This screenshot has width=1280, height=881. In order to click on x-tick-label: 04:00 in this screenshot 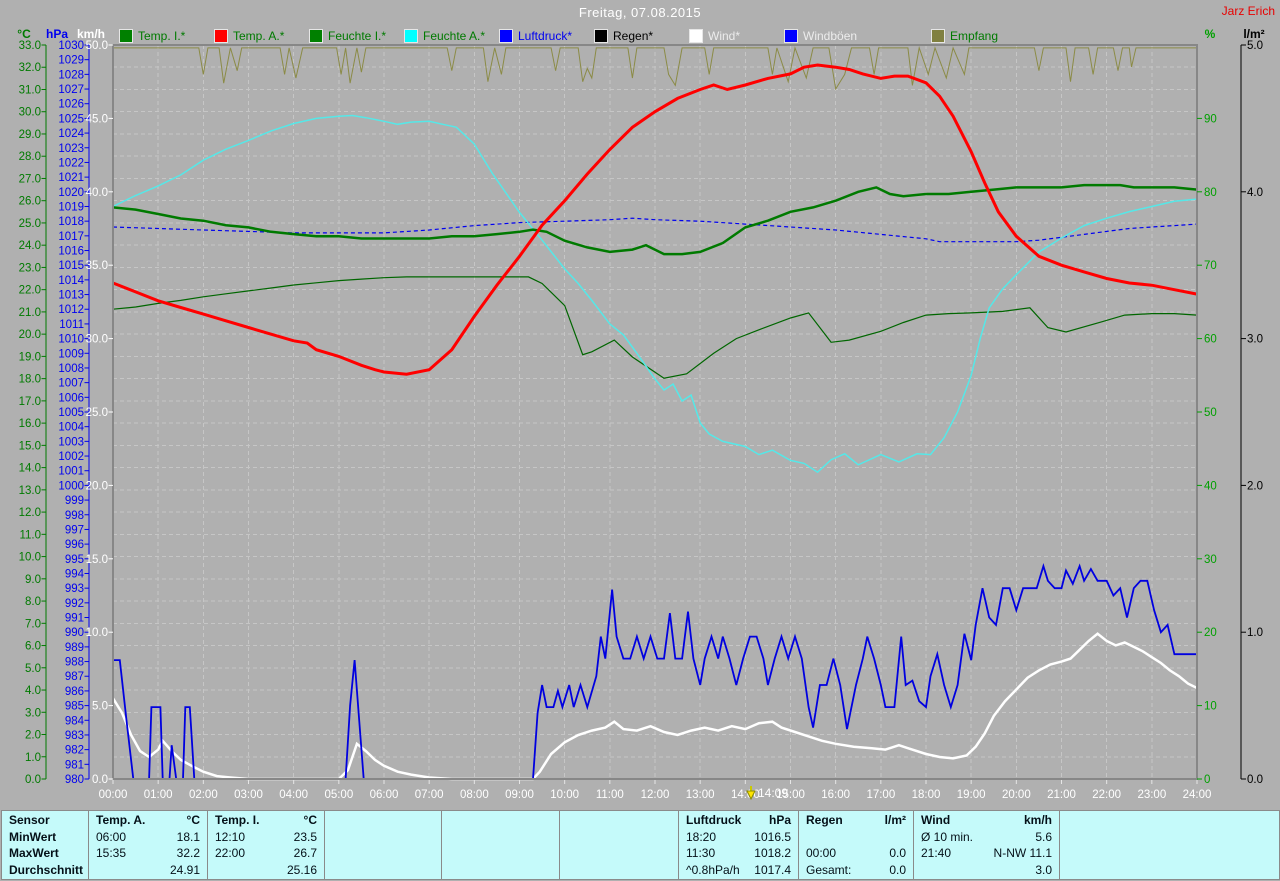, I will do `click(293, 795)`.